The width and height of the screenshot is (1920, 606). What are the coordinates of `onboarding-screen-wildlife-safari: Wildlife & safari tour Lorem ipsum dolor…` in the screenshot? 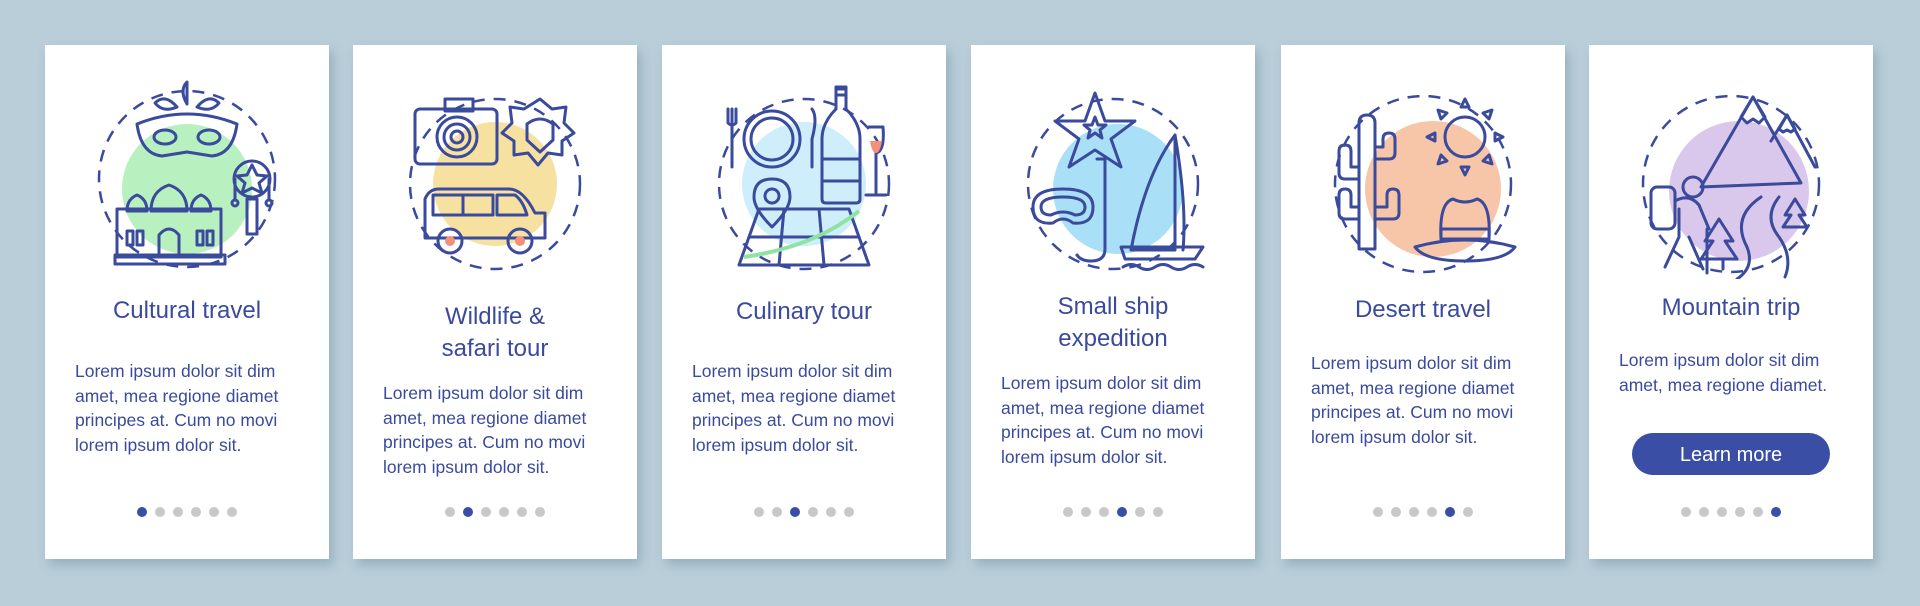 It's located at (495, 302).